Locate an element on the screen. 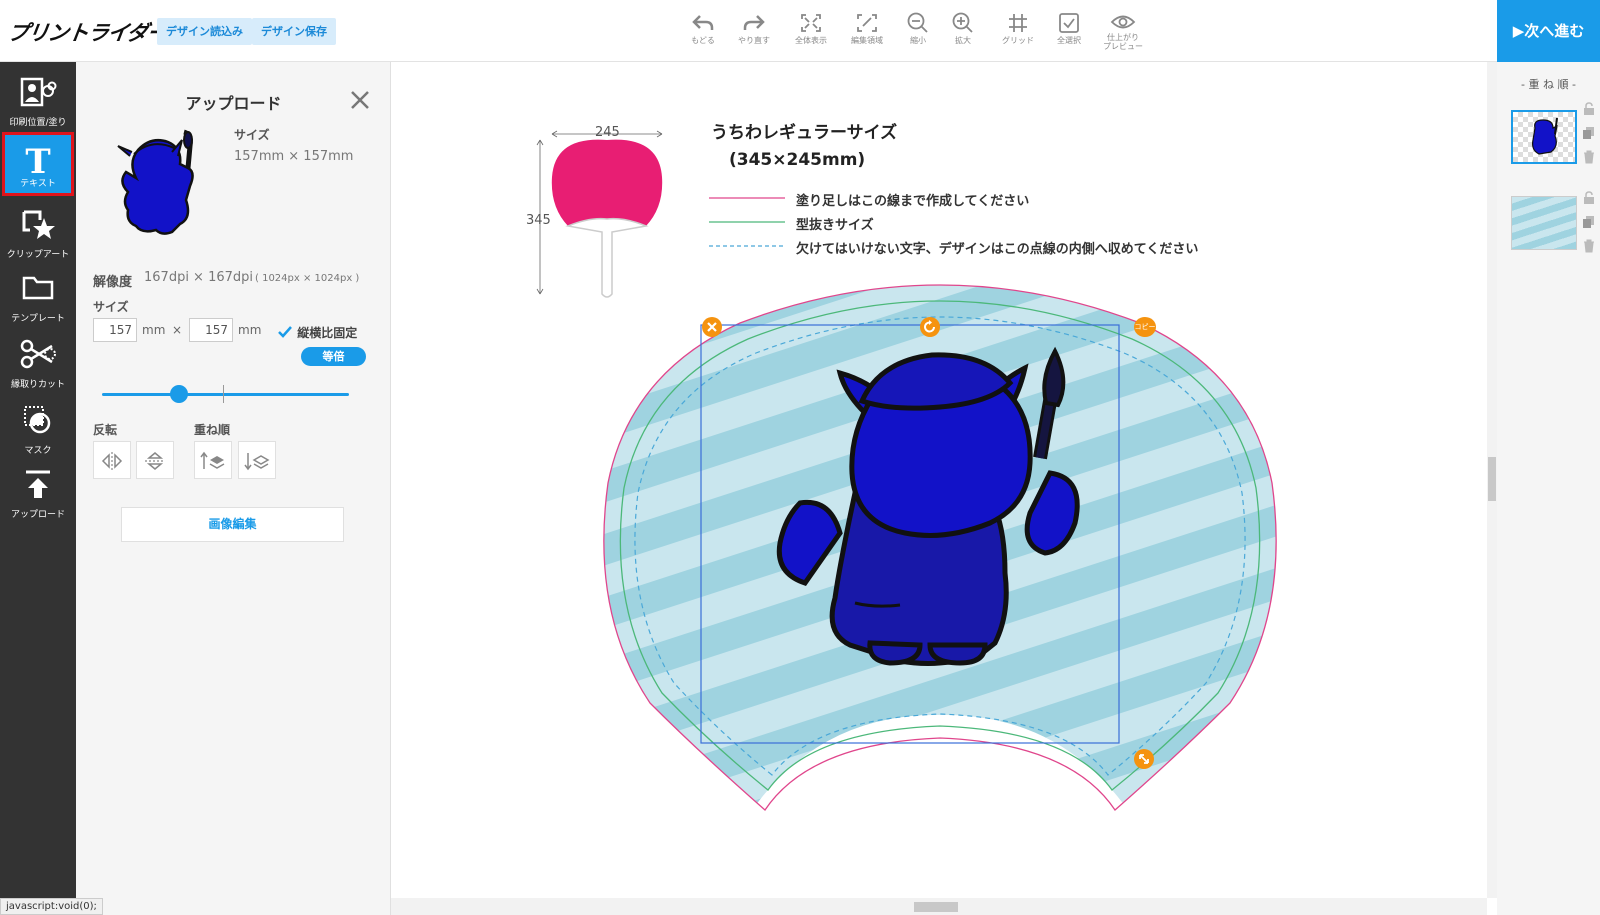 The height and width of the screenshot is (915, 1600). copy-handle: コピー is located at coordinates (1145, 327).